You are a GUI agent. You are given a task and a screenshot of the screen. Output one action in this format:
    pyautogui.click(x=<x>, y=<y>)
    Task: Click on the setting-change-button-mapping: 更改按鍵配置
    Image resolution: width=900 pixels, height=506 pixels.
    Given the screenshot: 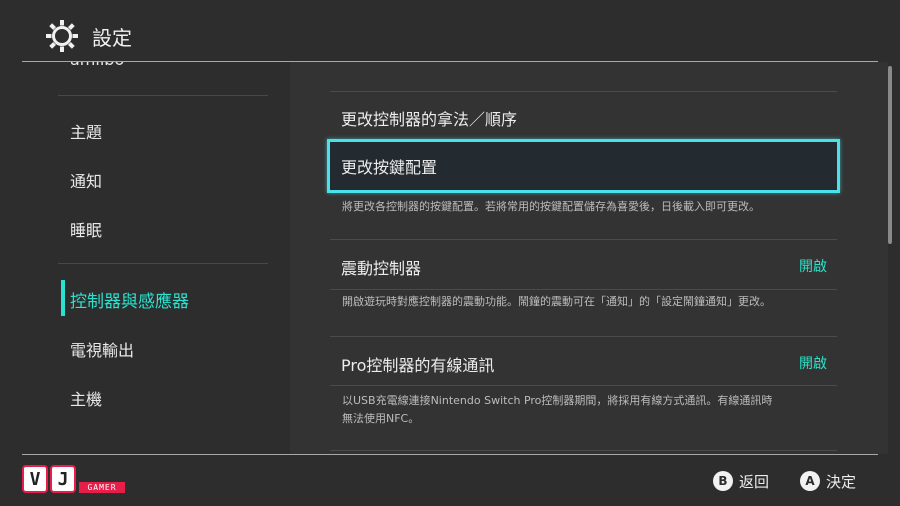 What is the action you would take?
    pyautogui.click(x=583, y=166)
    